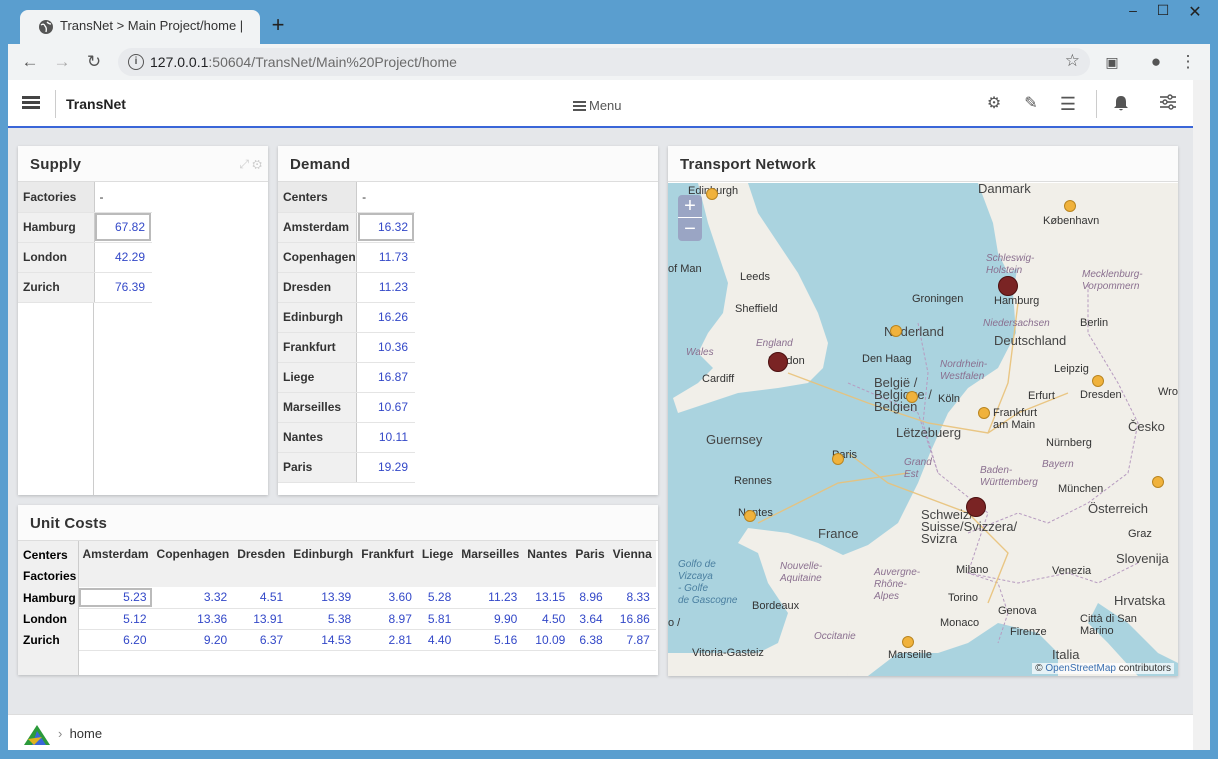 This screenshot has height=759, width=1218. What do you see at coordinates (1072, 61) in the screenshot?
I see `bookmark-star-icon: ☆` at bounding box center [1072, 61].